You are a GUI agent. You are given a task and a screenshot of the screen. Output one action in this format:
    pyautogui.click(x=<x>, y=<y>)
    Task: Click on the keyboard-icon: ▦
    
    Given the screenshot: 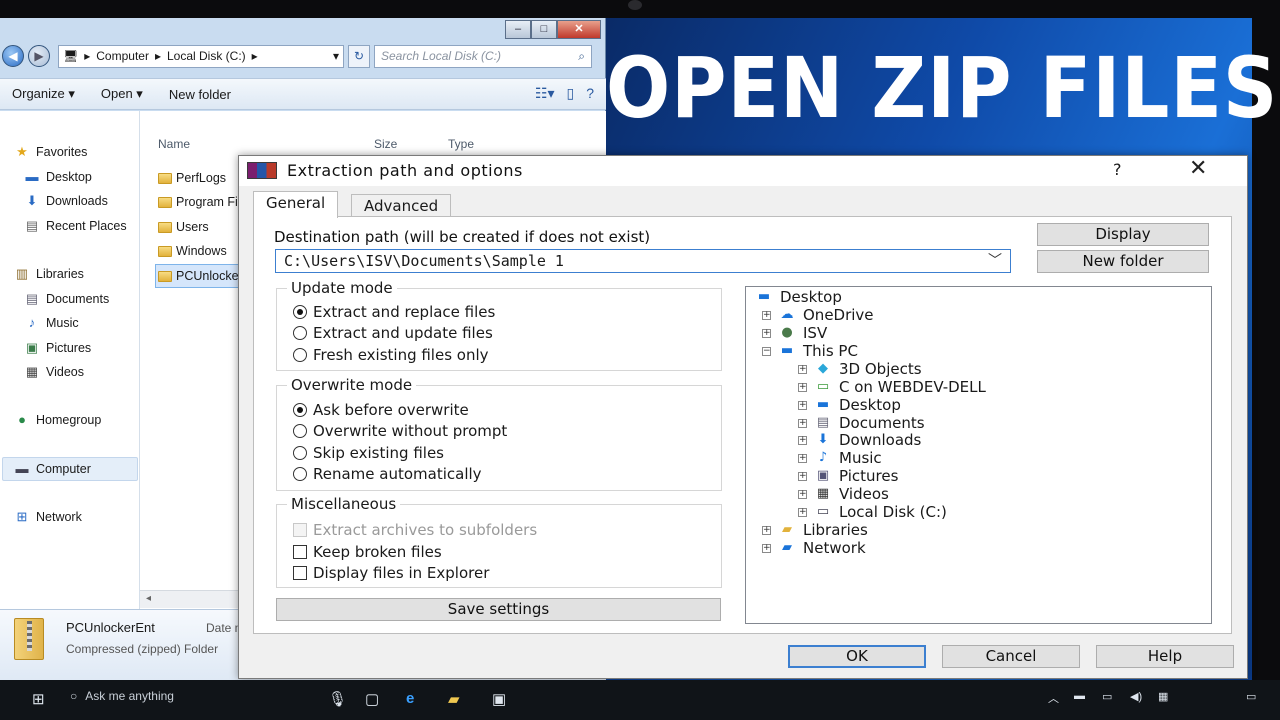 What is the action you would take?
    pyautogui.click(x=1163, y=696)
    